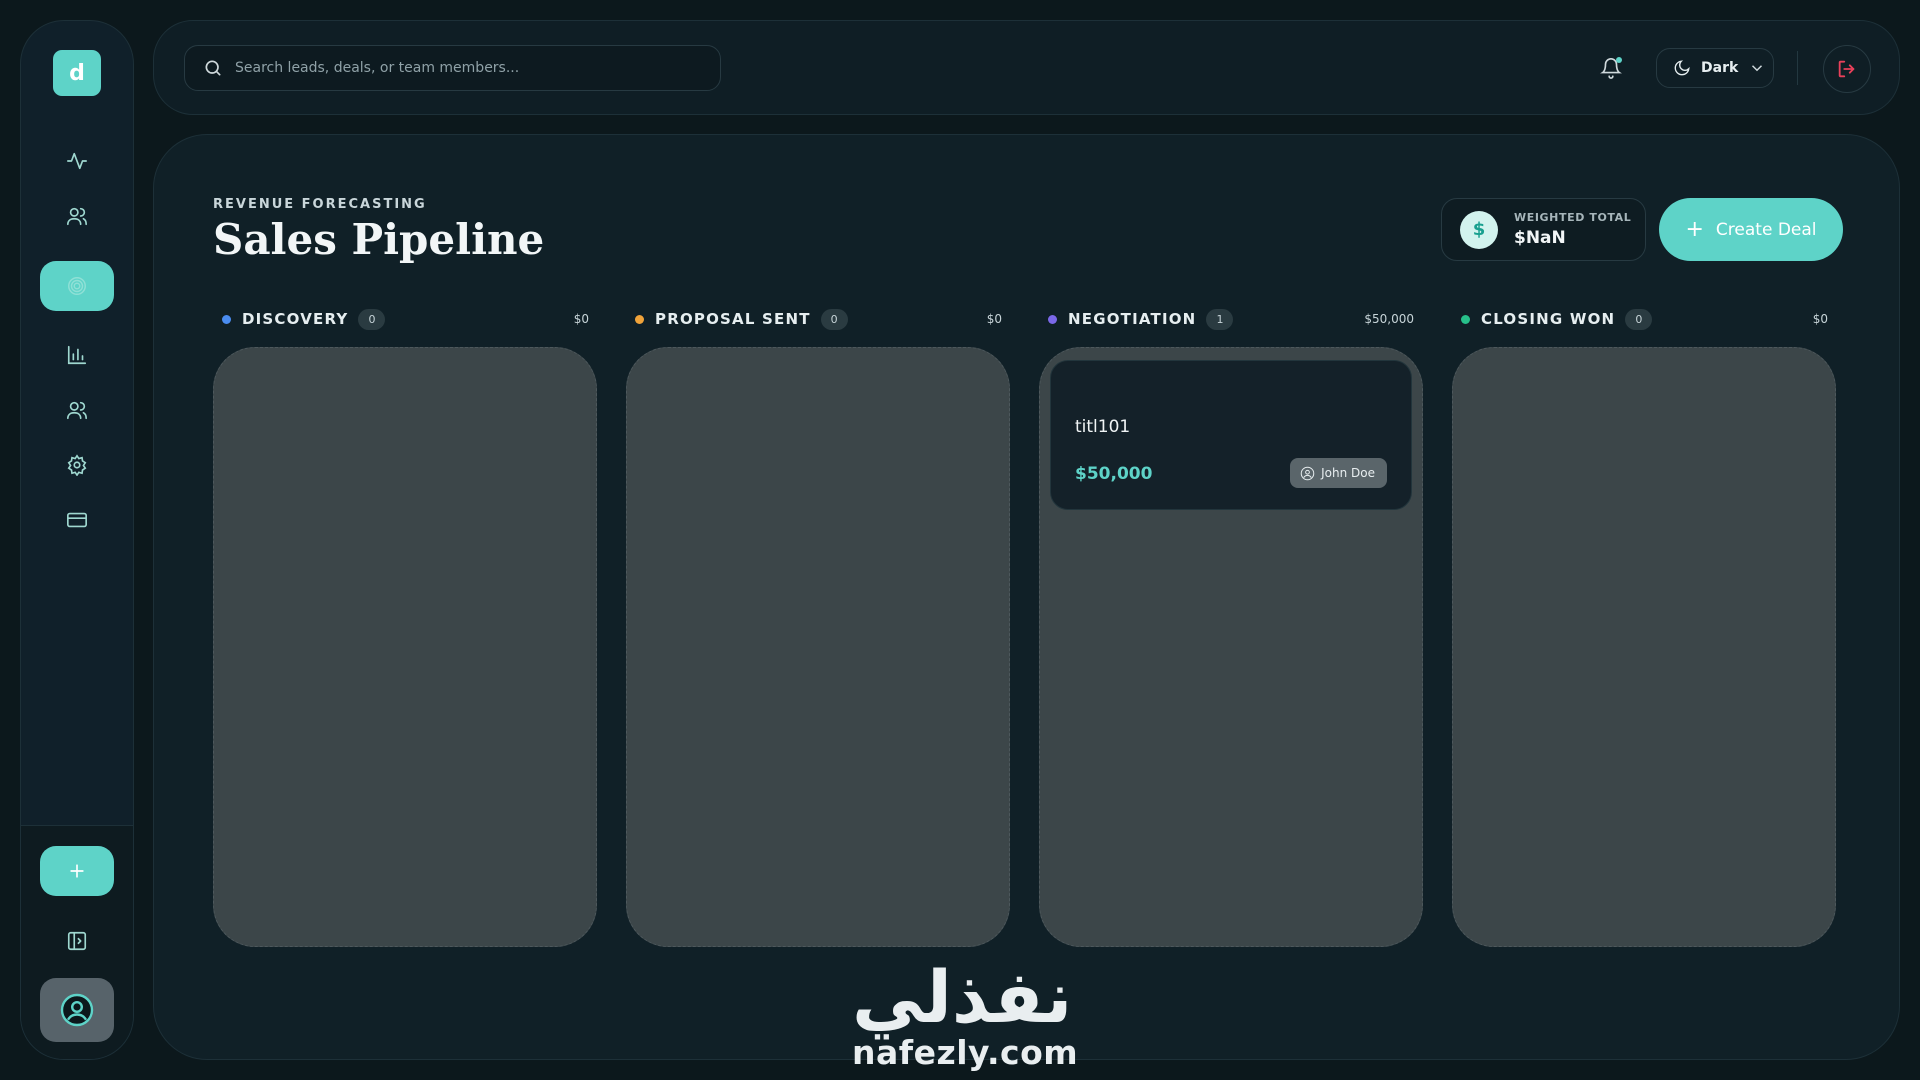  I want to click on column-title: PROPOSAL SENT, so click(733, 319).